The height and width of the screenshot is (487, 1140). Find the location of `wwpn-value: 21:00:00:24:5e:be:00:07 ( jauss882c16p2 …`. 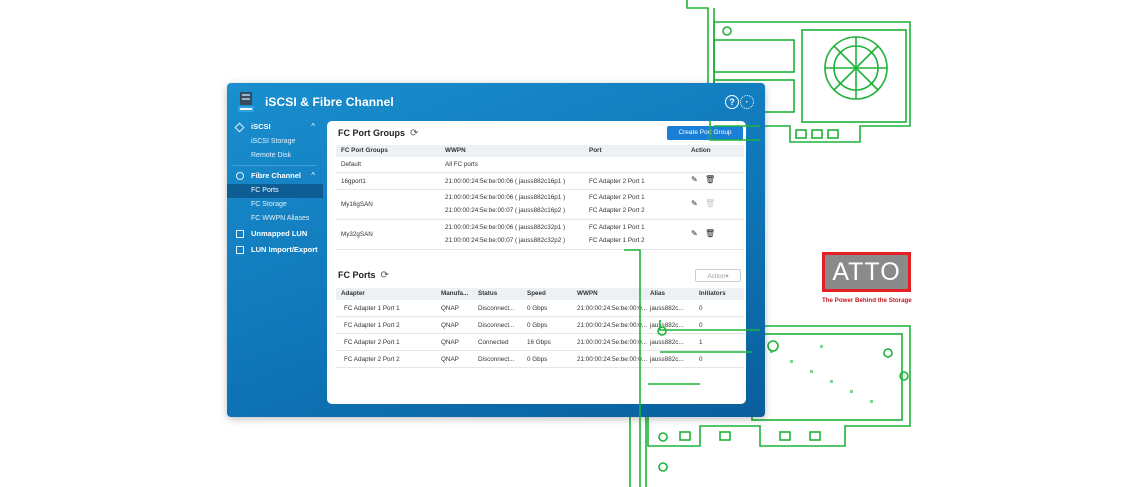

wwpn-value: 21:00:00:24:5e:be:00:07 ( jauss882c16p2 … is located at coordinates (505, 210).